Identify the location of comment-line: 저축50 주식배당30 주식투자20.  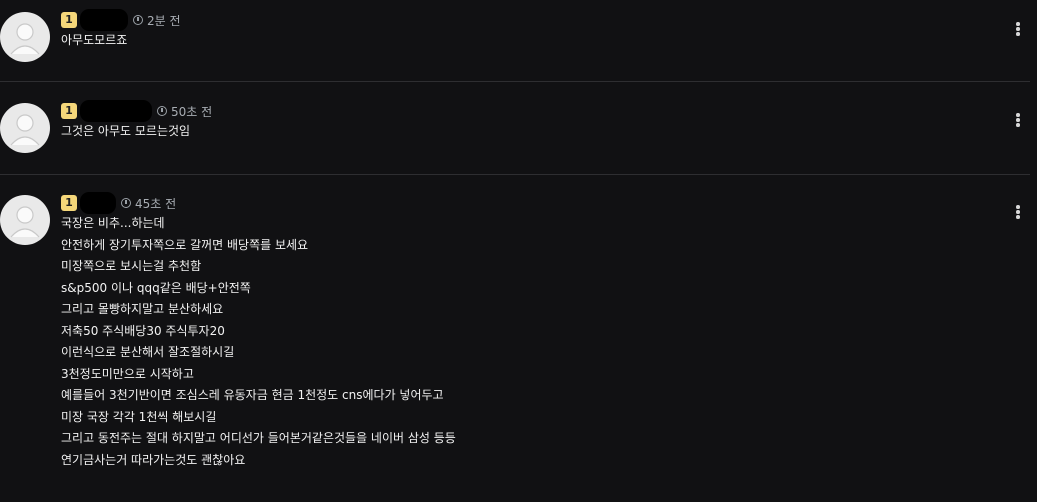
(143, 330).